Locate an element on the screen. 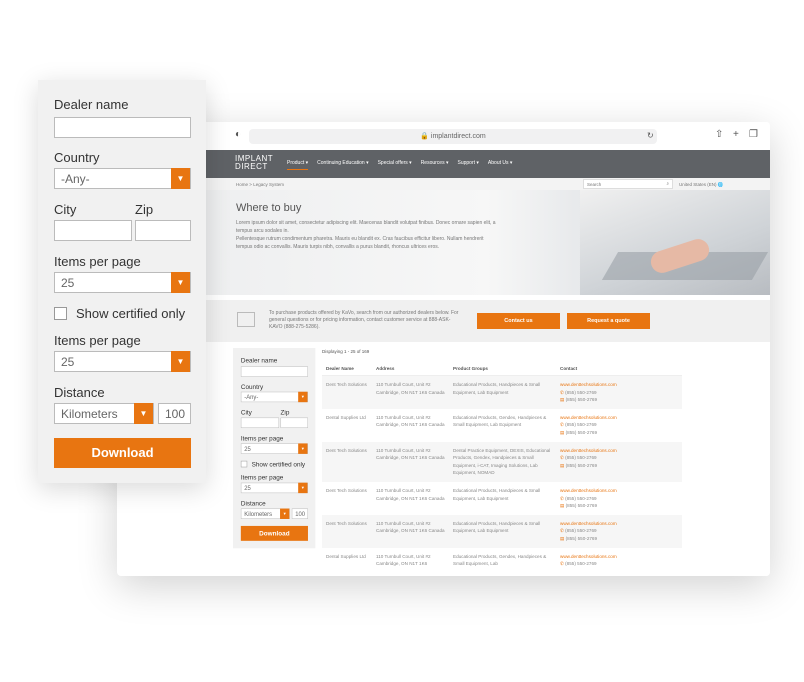 This screenshot has width=804, height=682. contact-us-button: Contact us is located at coordinates (518, 321).